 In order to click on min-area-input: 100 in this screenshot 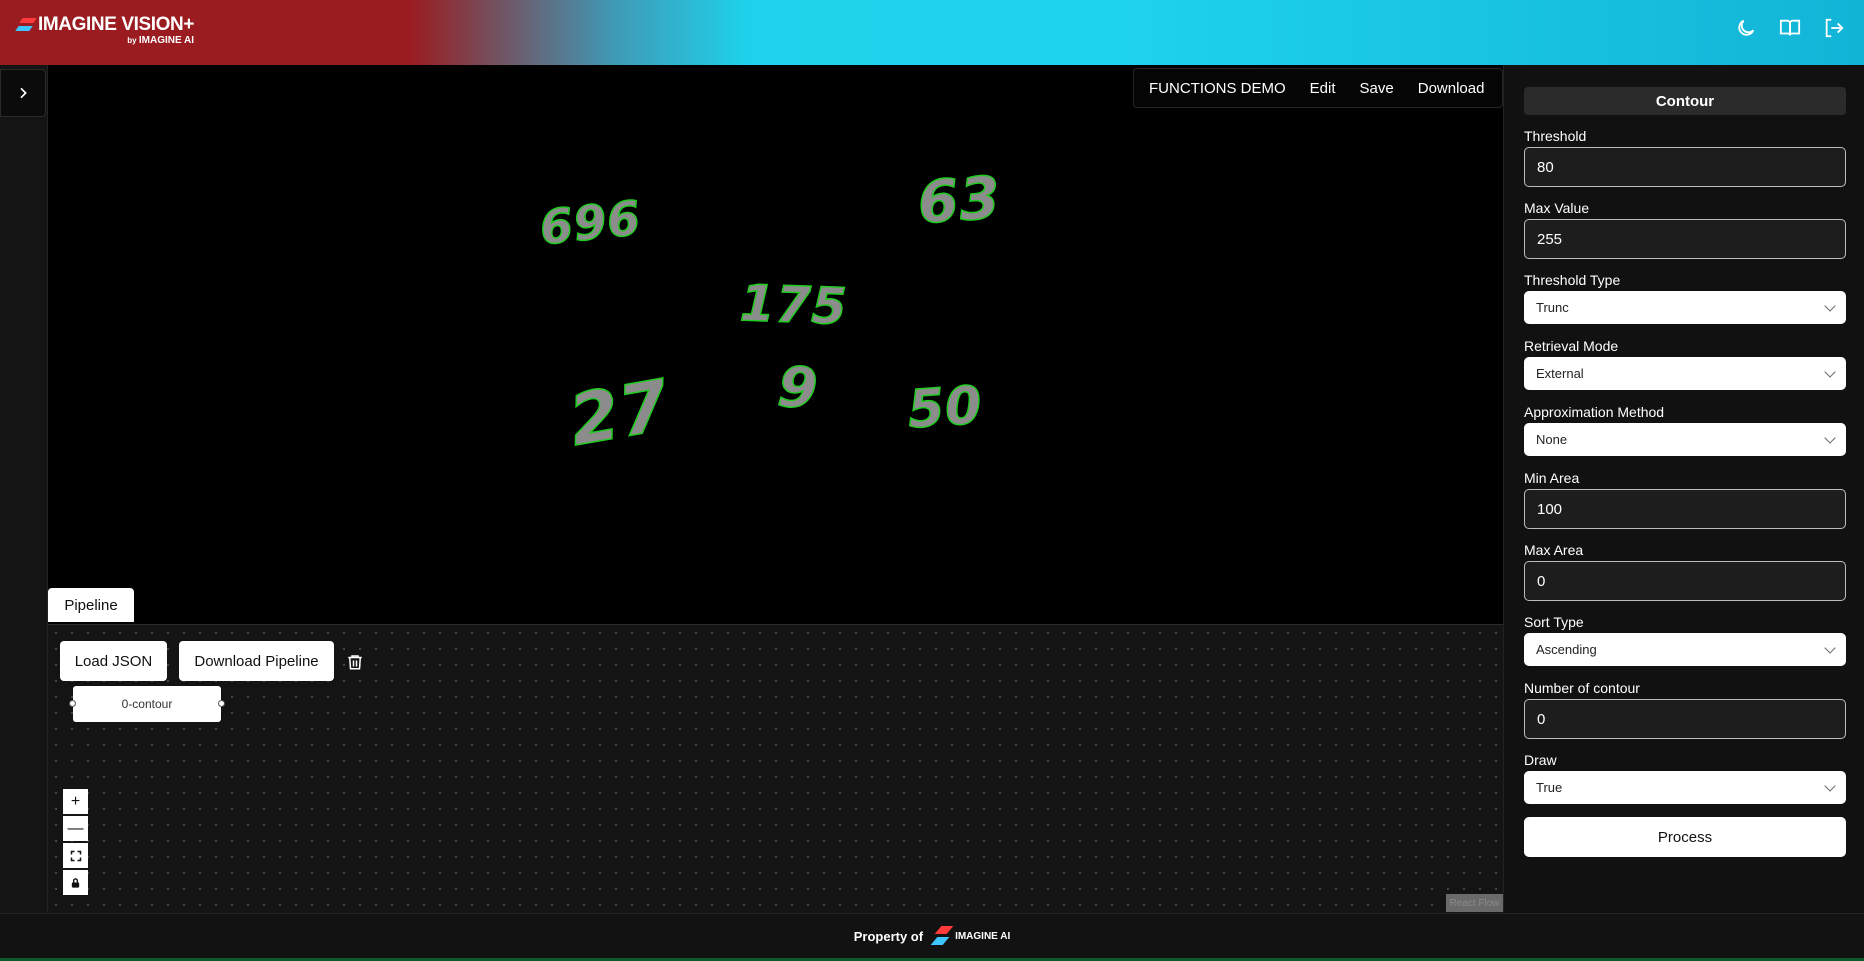, I will do `click(1685, 509)`.